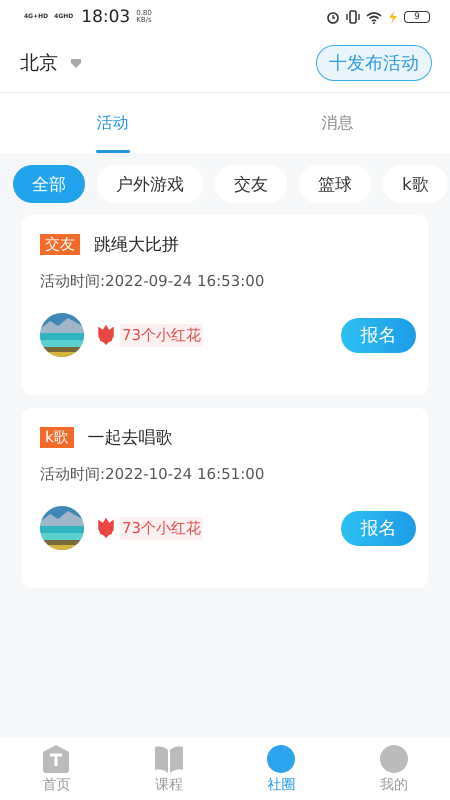 The image size is (450, 800). What do you see at coordinates (333, 17) in the screenshot?
I see `alarm-icon` at bounding box center [333, 17].